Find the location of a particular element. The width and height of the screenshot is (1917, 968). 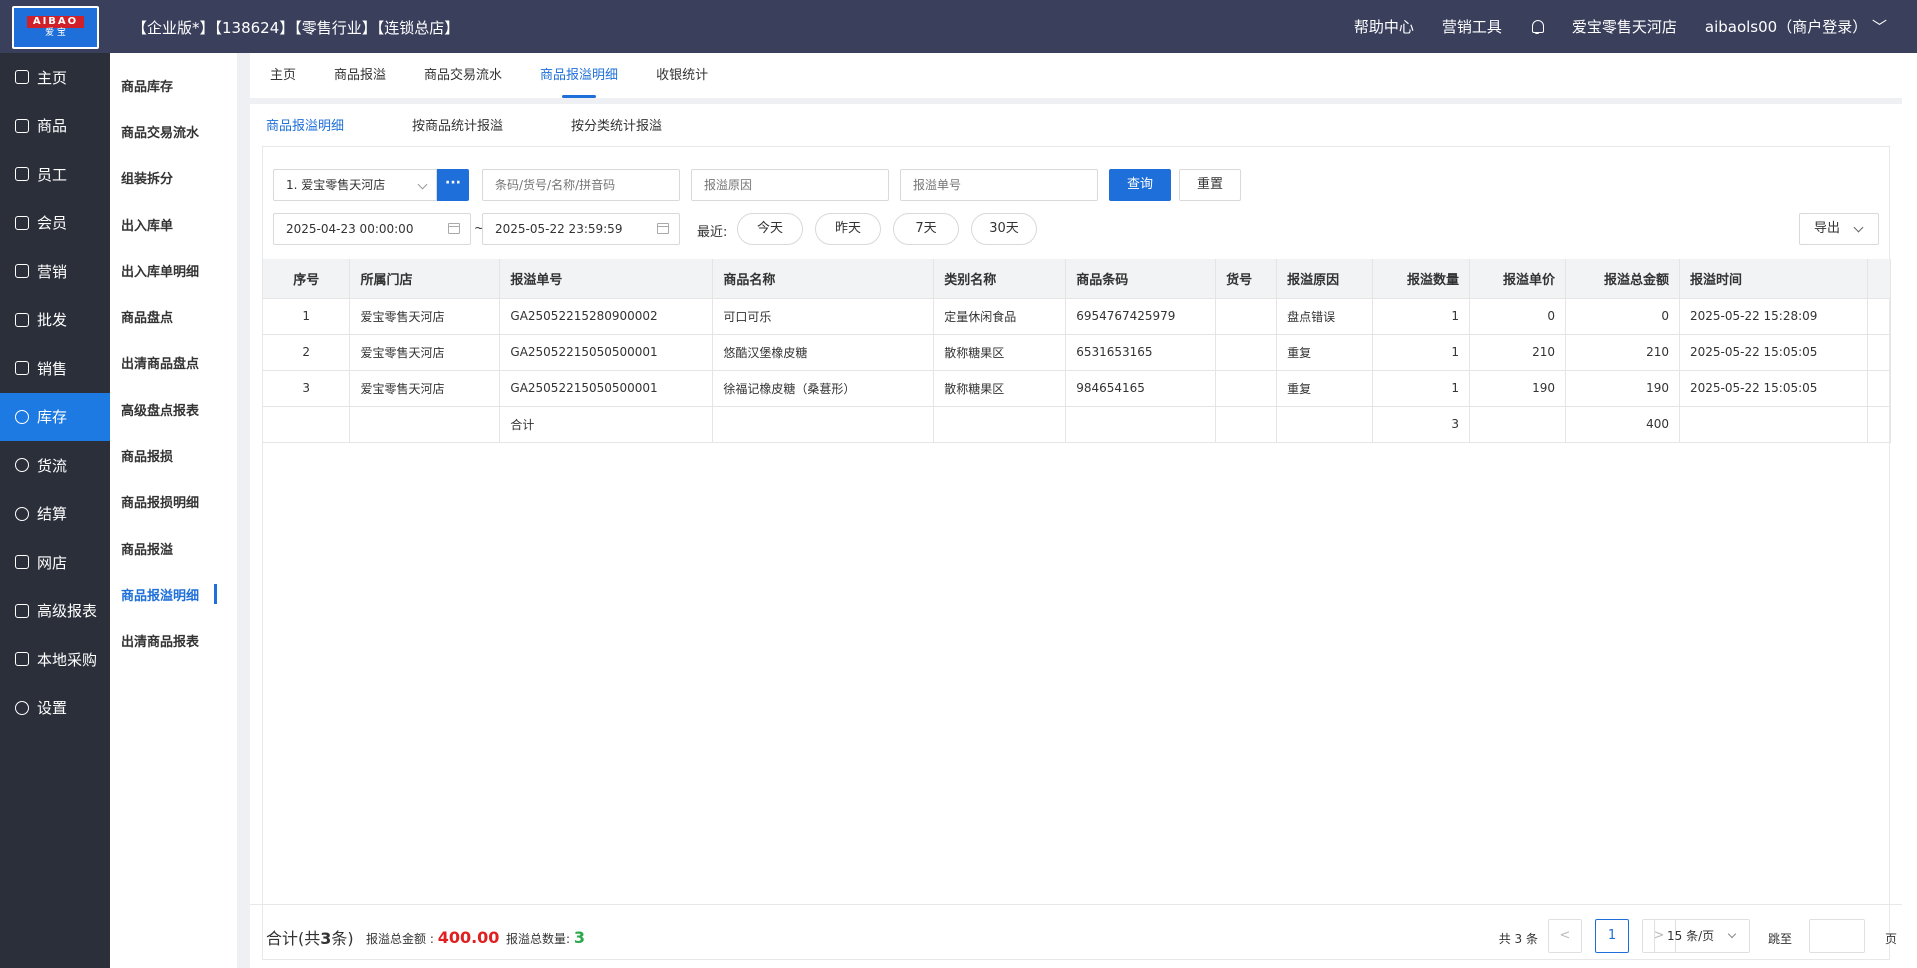

query-button: 查询 is located at coordinates (1140, 185).